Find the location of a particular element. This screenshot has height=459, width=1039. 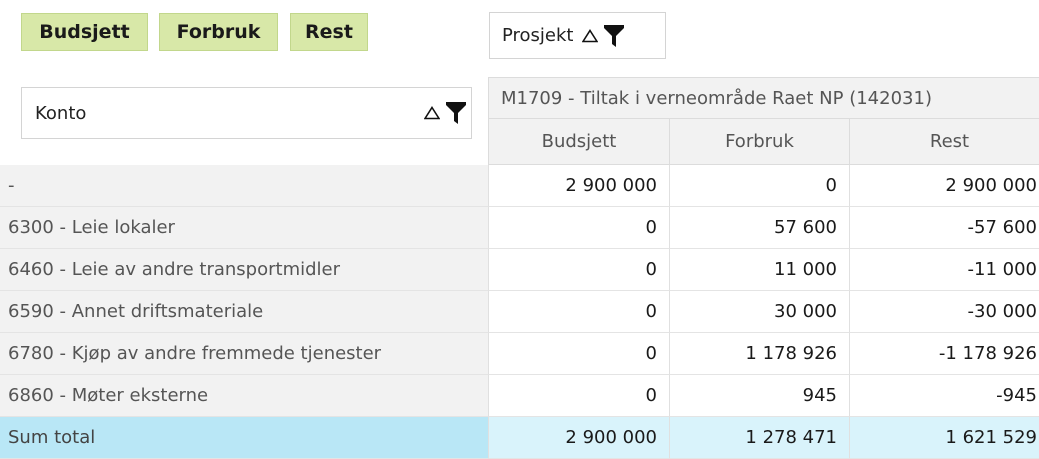

total-row: Sum total 2 900 000 1 278 471 1 621 529 is located at coordinates (519, 438).